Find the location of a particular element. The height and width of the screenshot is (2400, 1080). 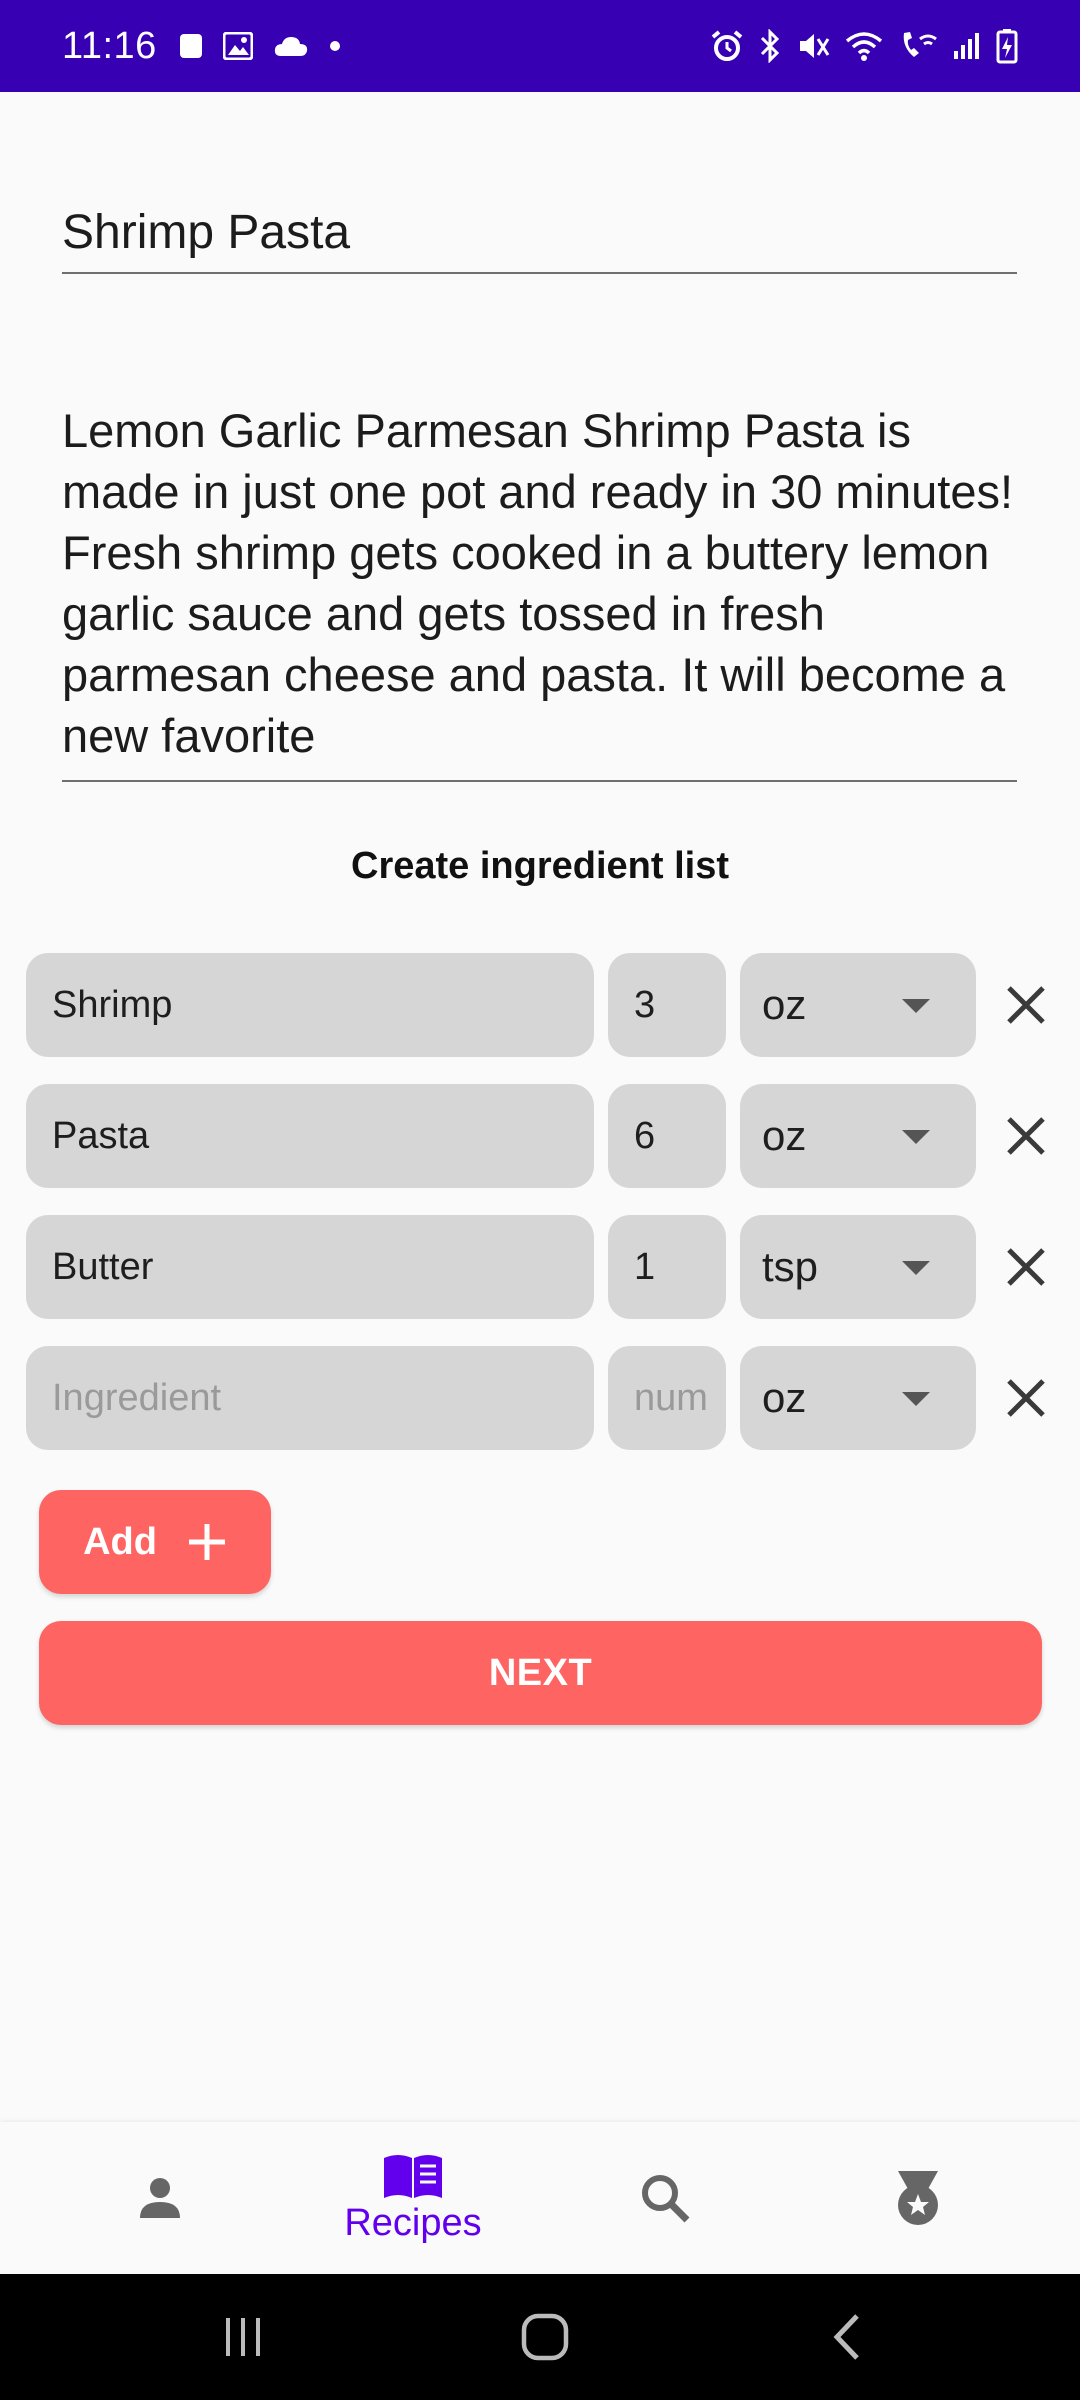

ingredient-name-input: Butter is located at coordinates (310, 1267).